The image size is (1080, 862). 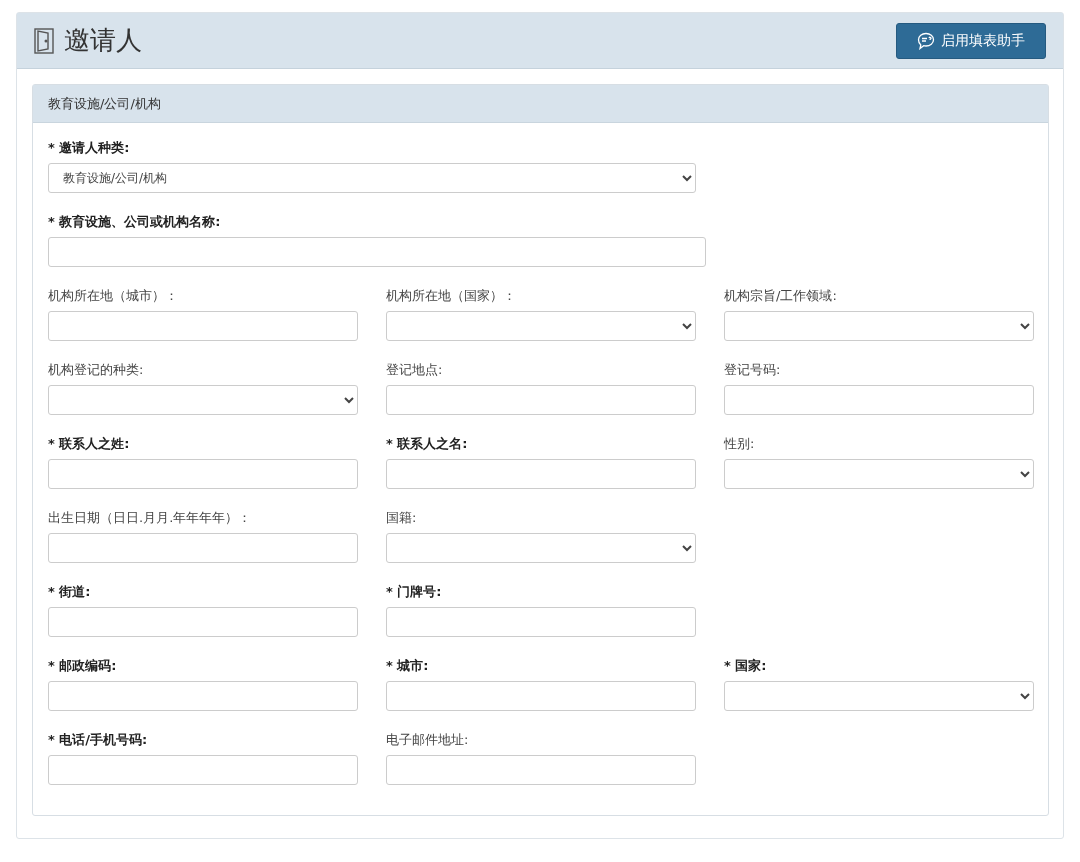 What do you see at coordinates (44, 40) in the screenshot?
I see `door-icon` at bounding box center [44, 40].